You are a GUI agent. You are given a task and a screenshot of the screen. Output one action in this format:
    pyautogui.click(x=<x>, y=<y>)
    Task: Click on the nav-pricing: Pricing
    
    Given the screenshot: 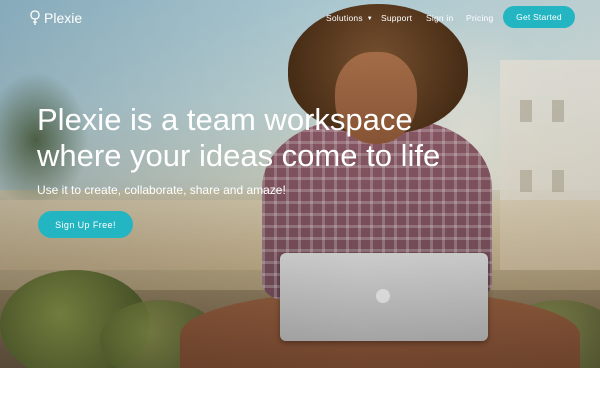 What is the action you would take?
    pyautogui.click(x=479, y=18)
    